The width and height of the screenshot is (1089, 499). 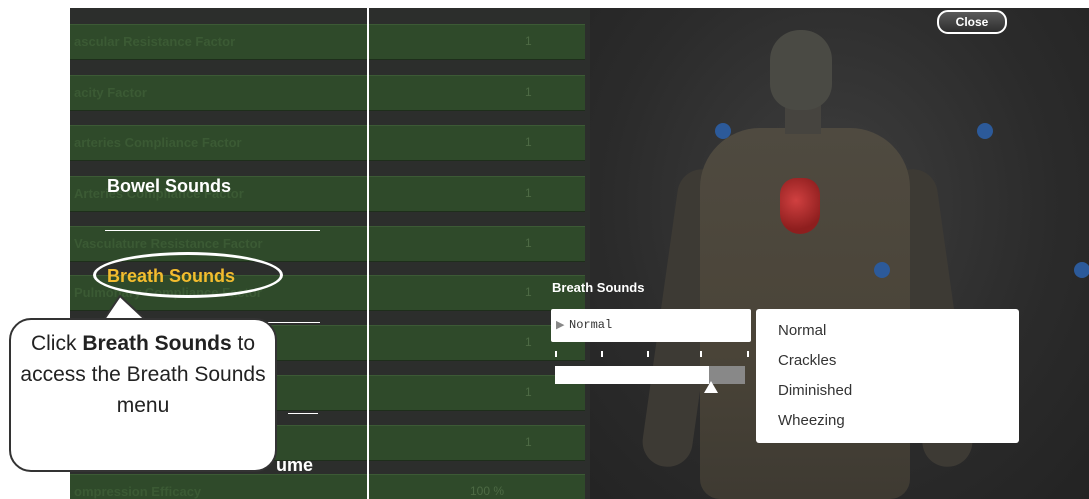 What do you see at coordinates (560, 325) in the screenshot?
I see `play-icon: ▶` at bounding box center [560, 325].